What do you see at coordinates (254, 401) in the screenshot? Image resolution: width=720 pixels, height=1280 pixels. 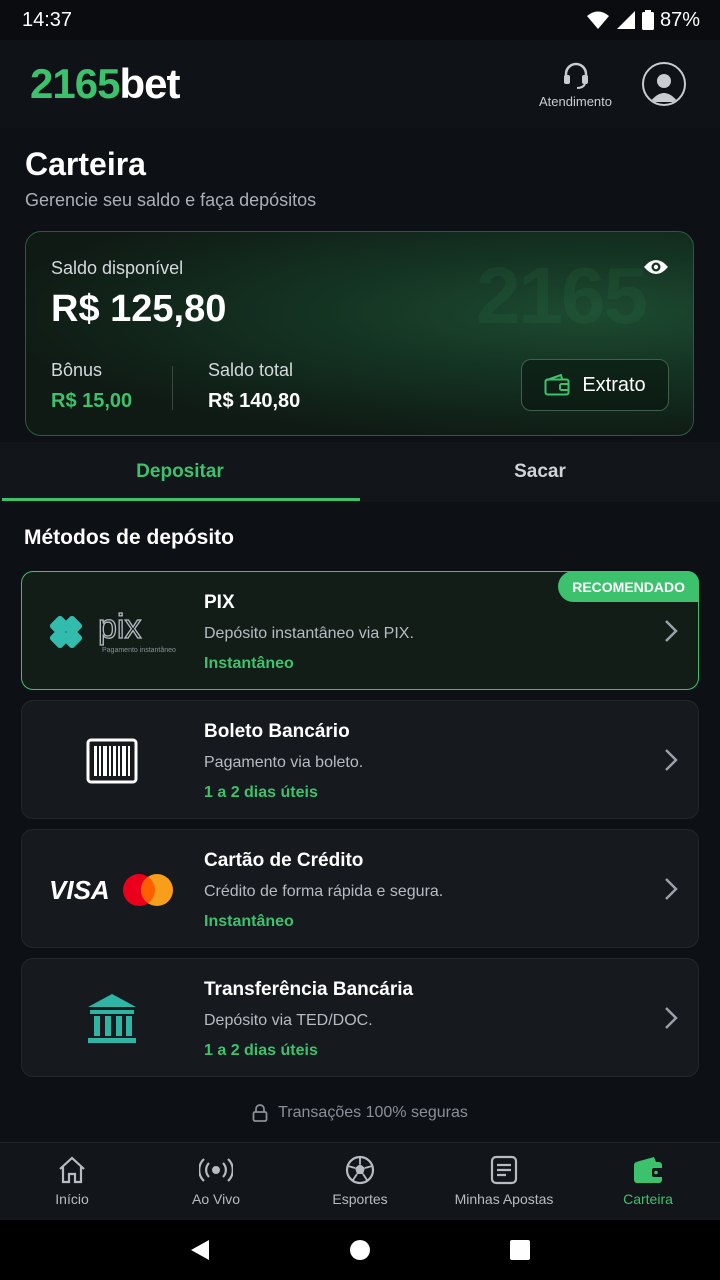 I see `total-value: R$ 140,80` at bounding box center [254, 401].